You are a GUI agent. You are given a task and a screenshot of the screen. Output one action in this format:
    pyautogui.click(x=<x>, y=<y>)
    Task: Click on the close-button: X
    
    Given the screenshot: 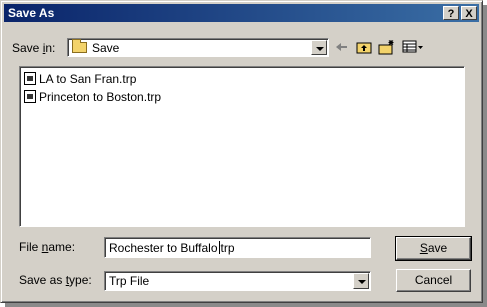 What is the action you would take?
    pyautogui.click(x=469, y=13)
    